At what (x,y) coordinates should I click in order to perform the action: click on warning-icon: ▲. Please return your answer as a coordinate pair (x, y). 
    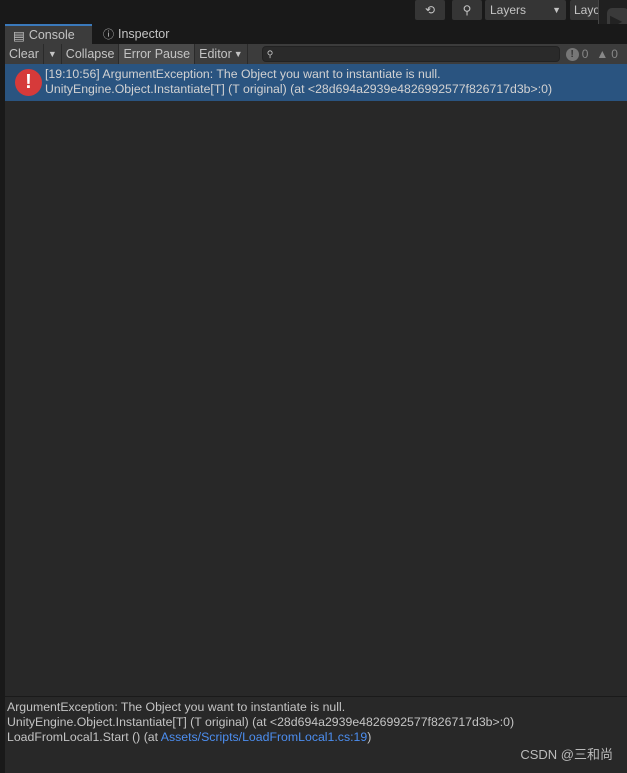
    Looking at the image, I should click on (602, 54).